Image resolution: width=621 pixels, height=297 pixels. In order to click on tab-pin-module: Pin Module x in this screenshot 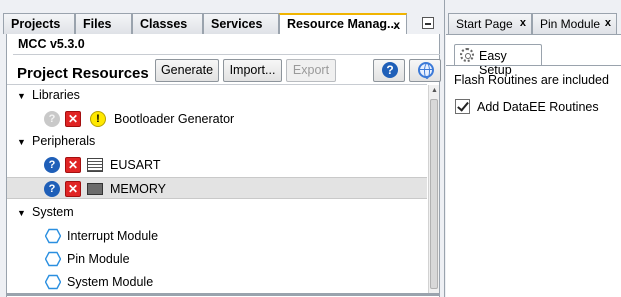, I will do `click(574, 23)`.